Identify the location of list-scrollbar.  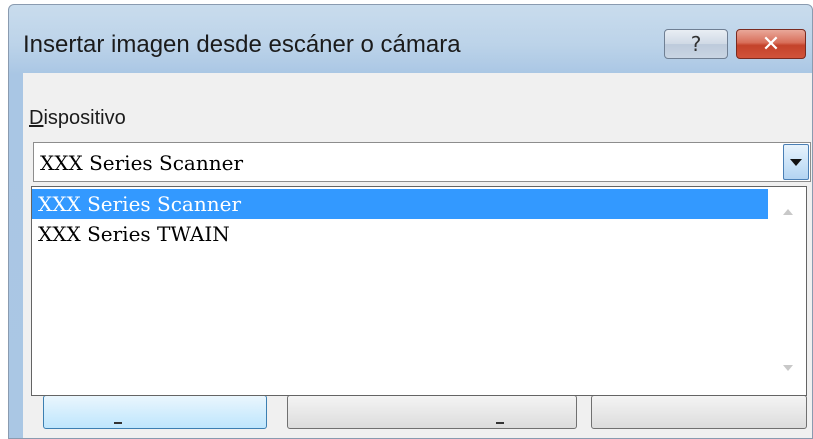
(787, 291).